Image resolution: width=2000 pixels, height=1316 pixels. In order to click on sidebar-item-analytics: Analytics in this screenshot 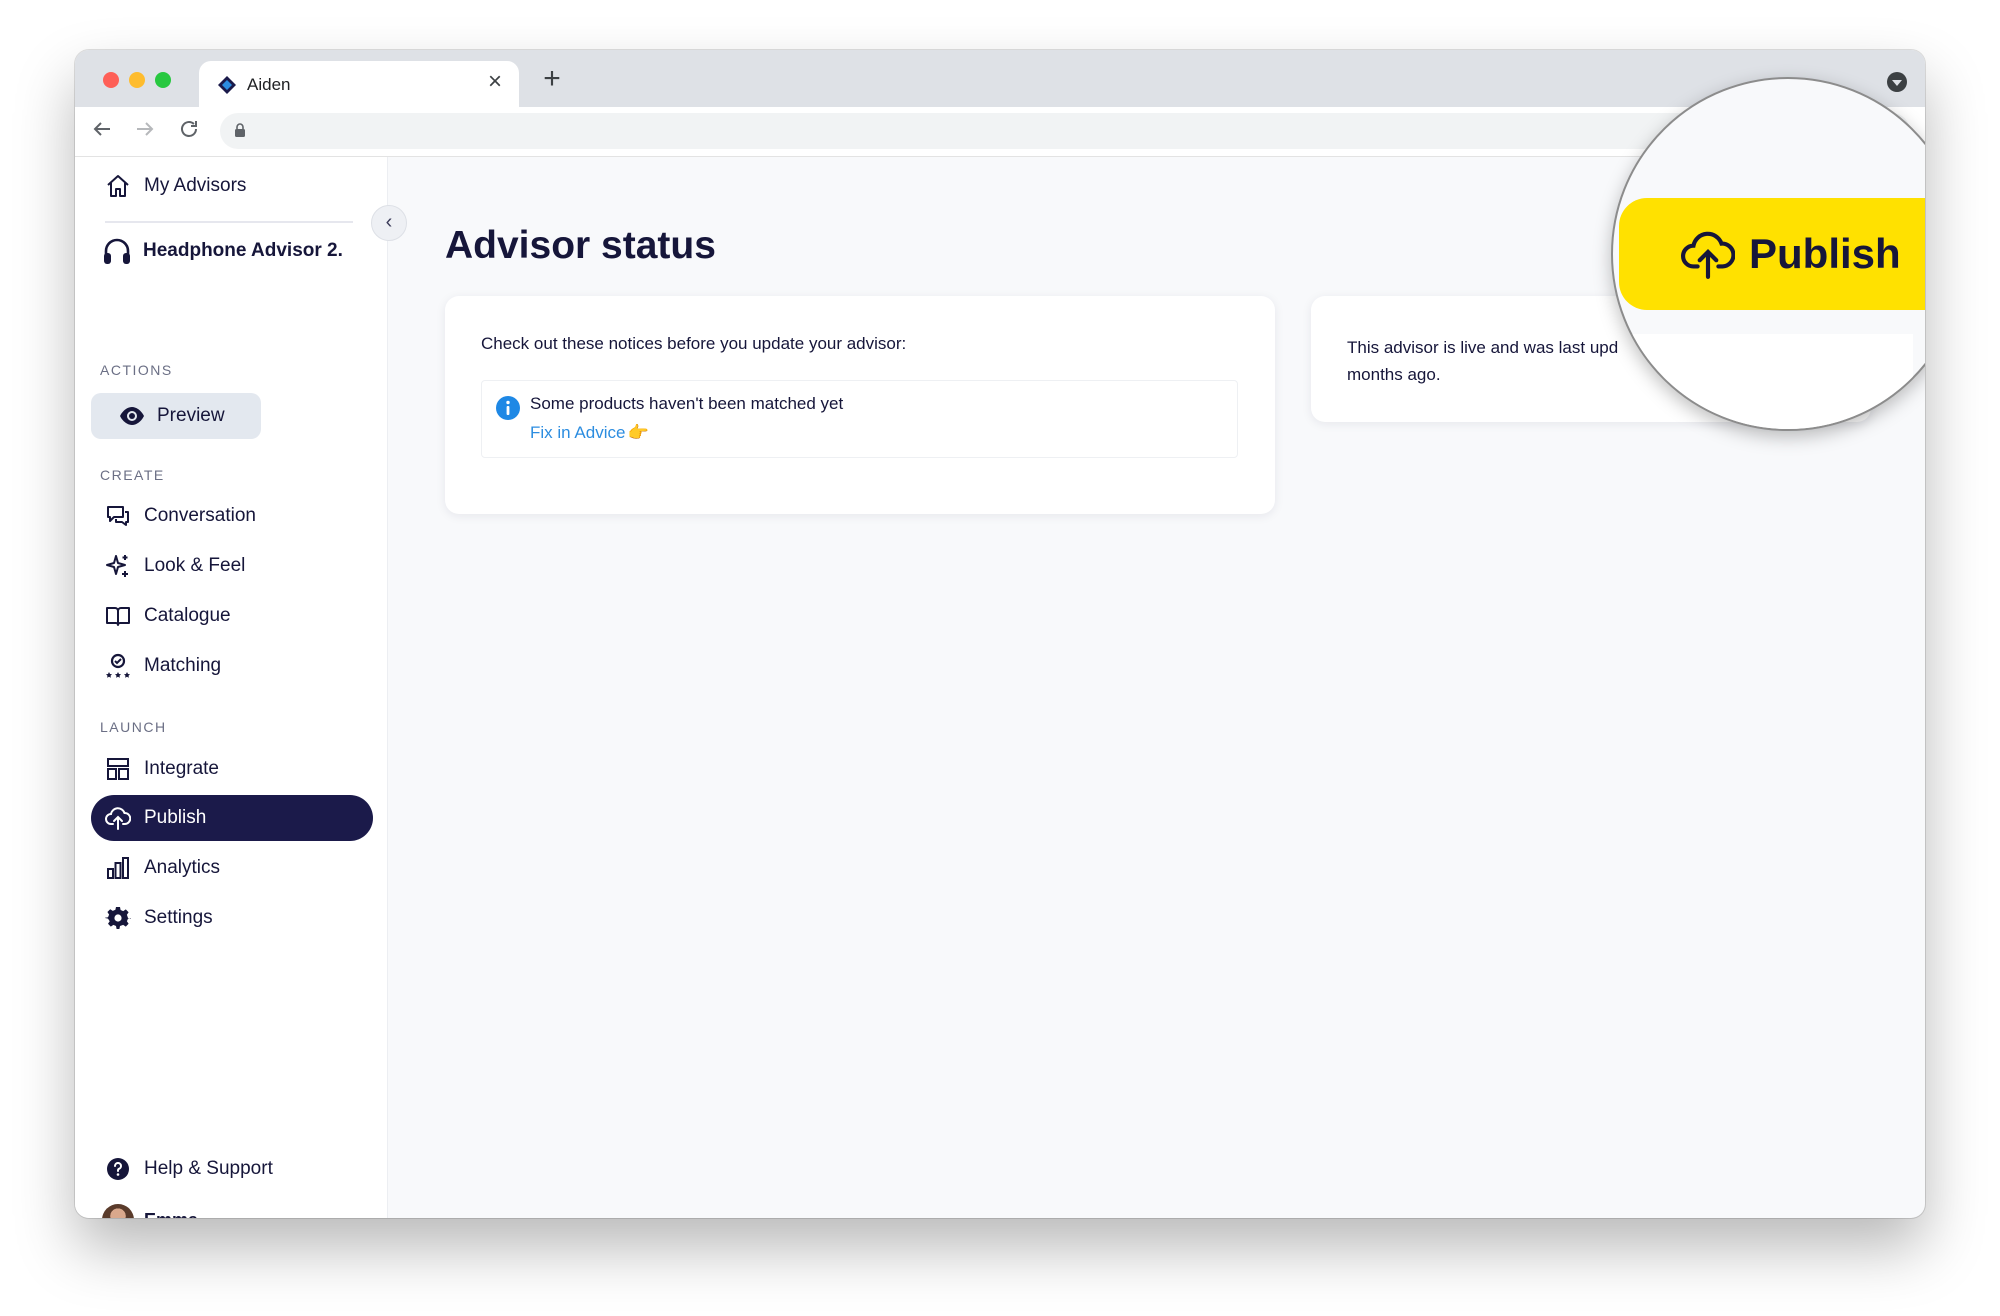, I will do `click(232, 868)`.